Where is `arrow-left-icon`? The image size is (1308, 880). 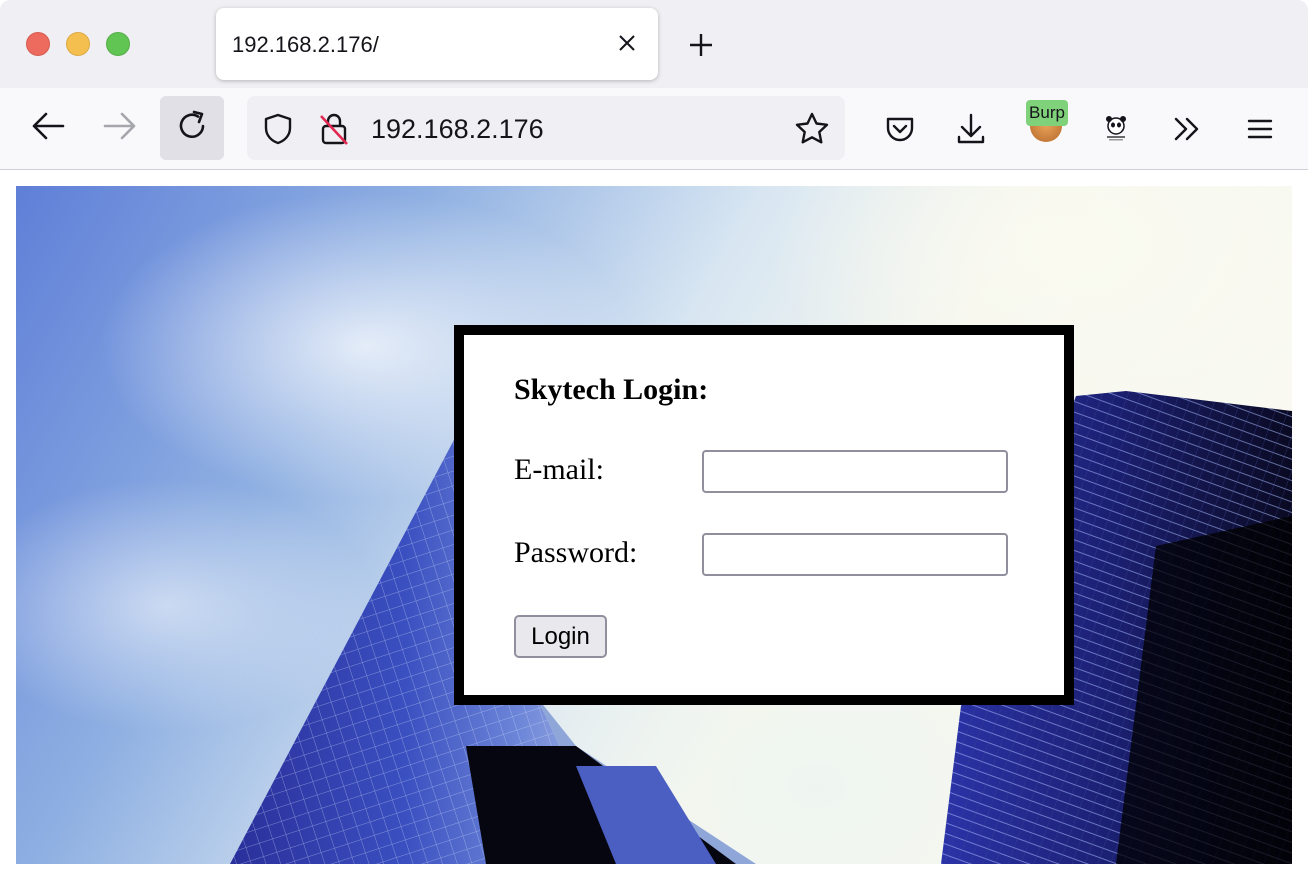 arrow-left-icon is located at coordinates (48, 128).